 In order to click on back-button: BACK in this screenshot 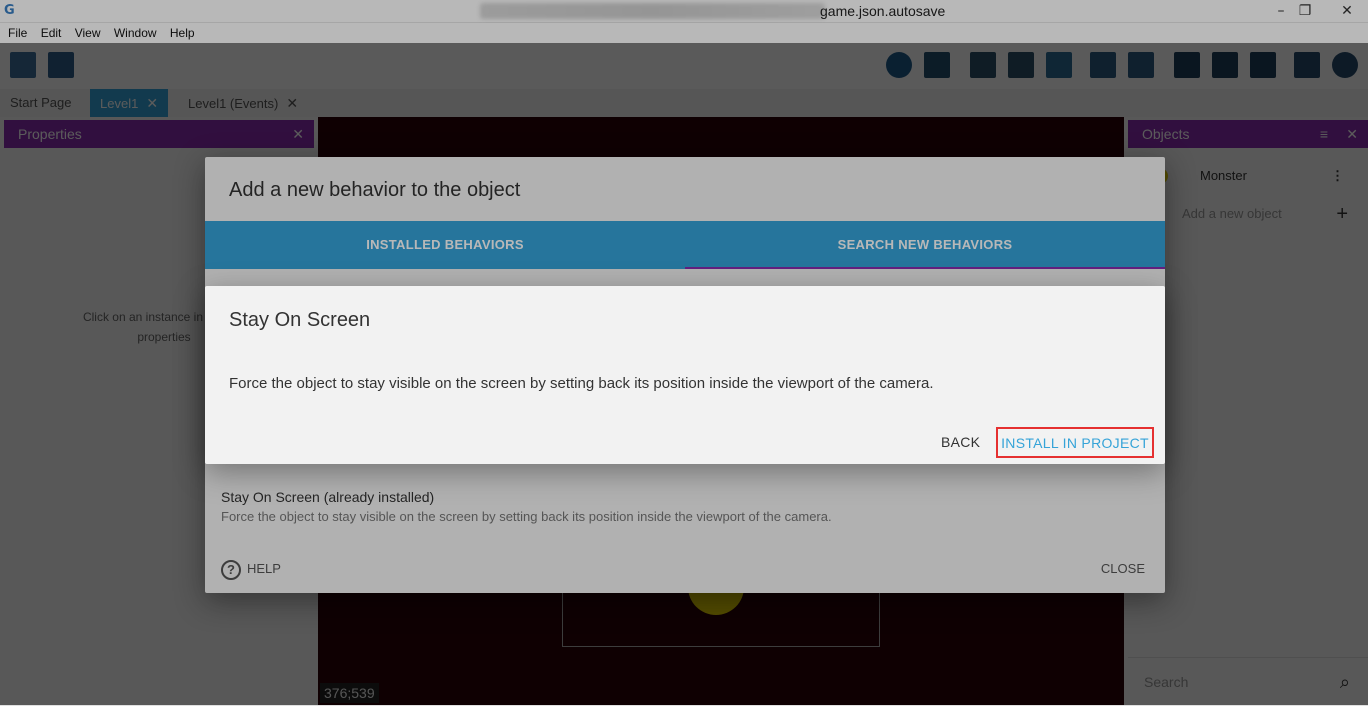, I will do `click(960, 442)`.